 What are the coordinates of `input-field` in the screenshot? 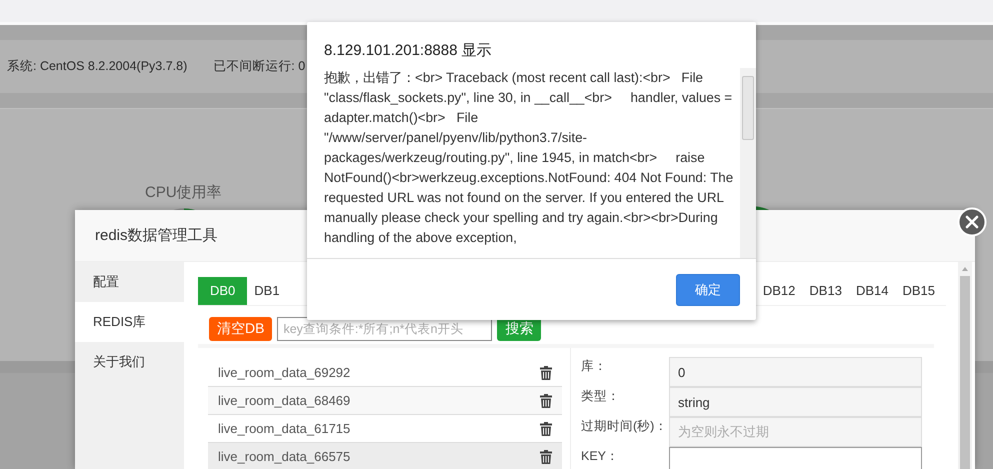 It's located at (795, 458).